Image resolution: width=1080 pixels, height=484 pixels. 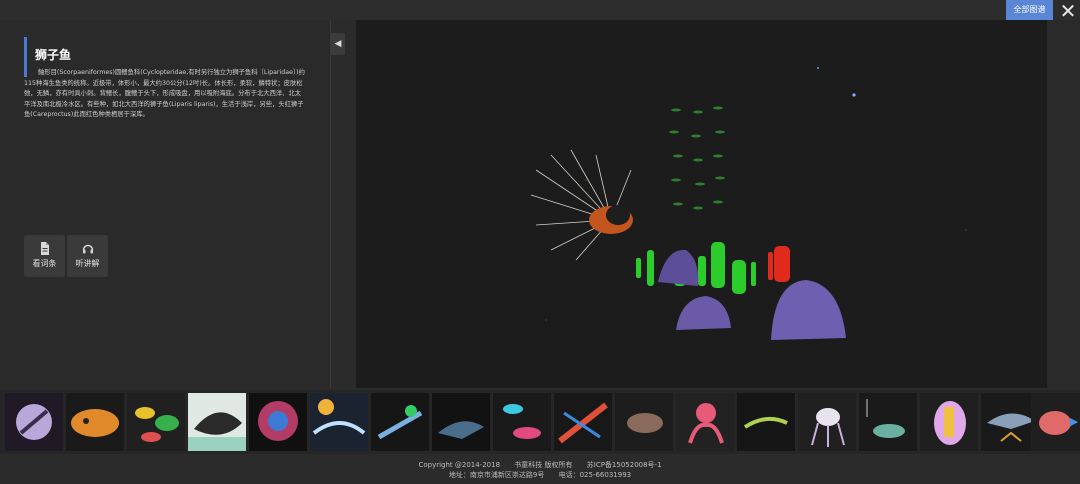 What do you see at coordinates (1063, 204) in the screenshot?
I see `right-margin` at bounding box center [1063, 204].